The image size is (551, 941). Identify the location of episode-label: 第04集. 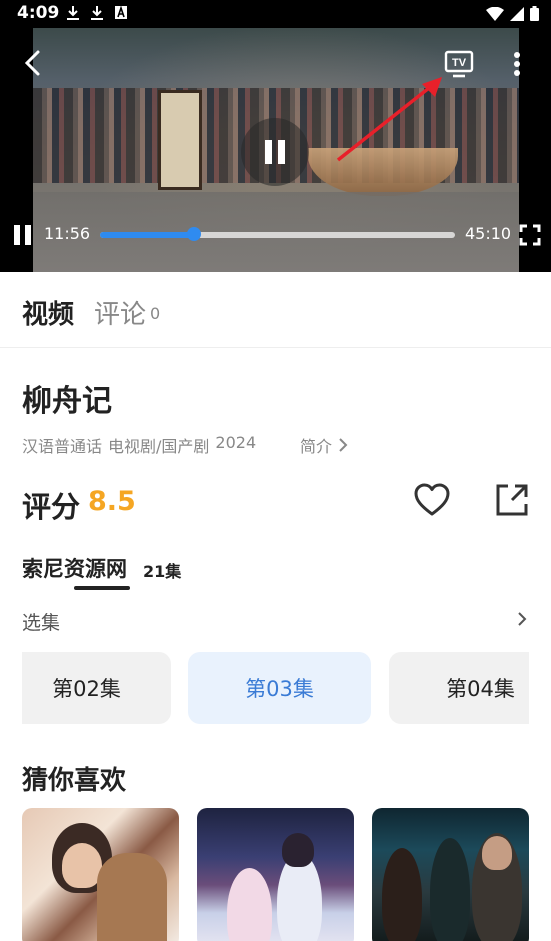
(480, 689).